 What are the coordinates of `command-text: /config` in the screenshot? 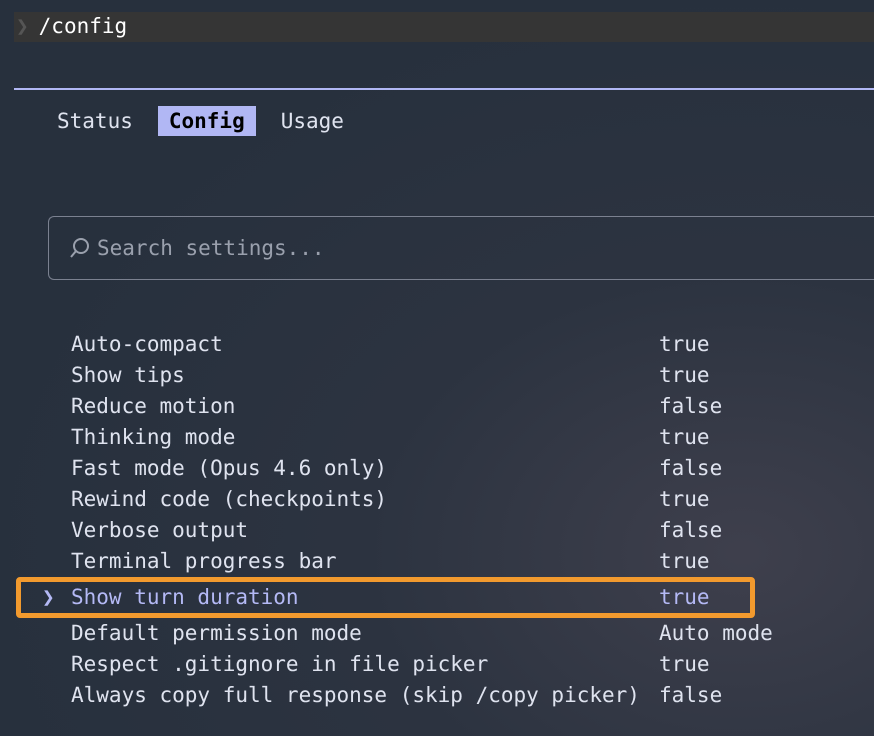 It's located at (83, 26).